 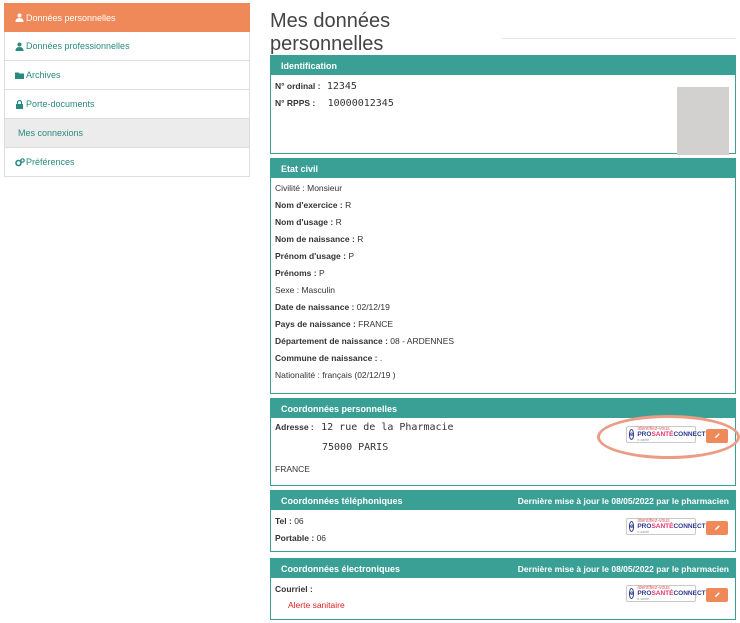 What do you see at coordinates (364, 341) in the screenshot?
I see `etat-civil-row: Département de naissance : 08 - ARDENNES` at bounding box center [364, 341].